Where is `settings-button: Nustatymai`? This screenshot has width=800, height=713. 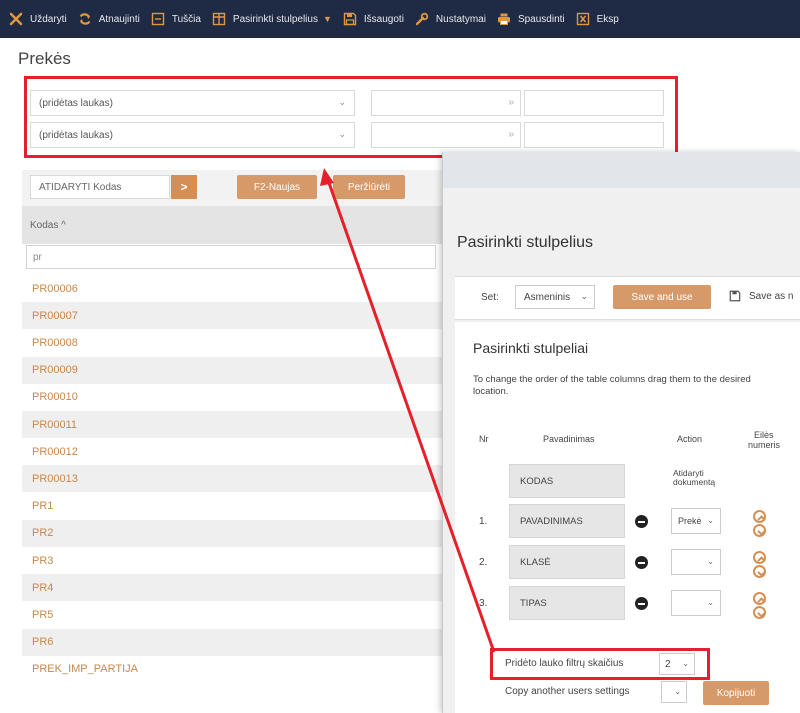 settings-button: Nustatymai is located at coordinates (450, 19).